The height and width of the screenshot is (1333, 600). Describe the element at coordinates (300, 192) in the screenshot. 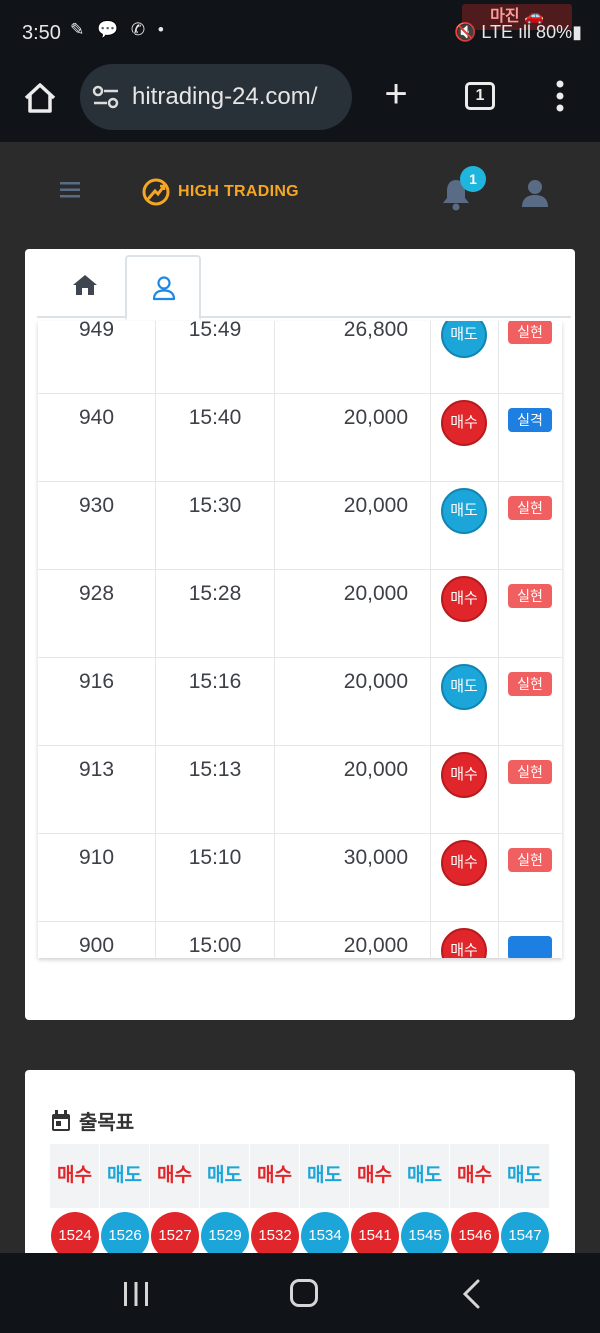

I see `site-header: HIGH TRADING 1` at that location.